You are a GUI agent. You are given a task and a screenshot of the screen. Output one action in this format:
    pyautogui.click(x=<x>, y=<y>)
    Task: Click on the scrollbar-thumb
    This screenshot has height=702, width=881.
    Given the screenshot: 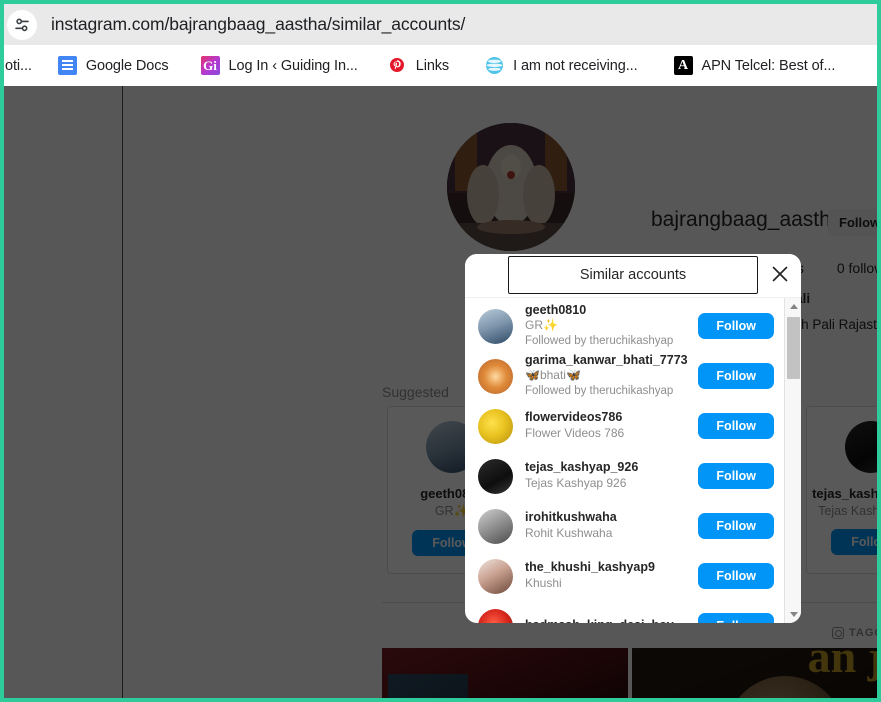 What is the action you would take?
    pyautogui.click(x=793, y=348)
    